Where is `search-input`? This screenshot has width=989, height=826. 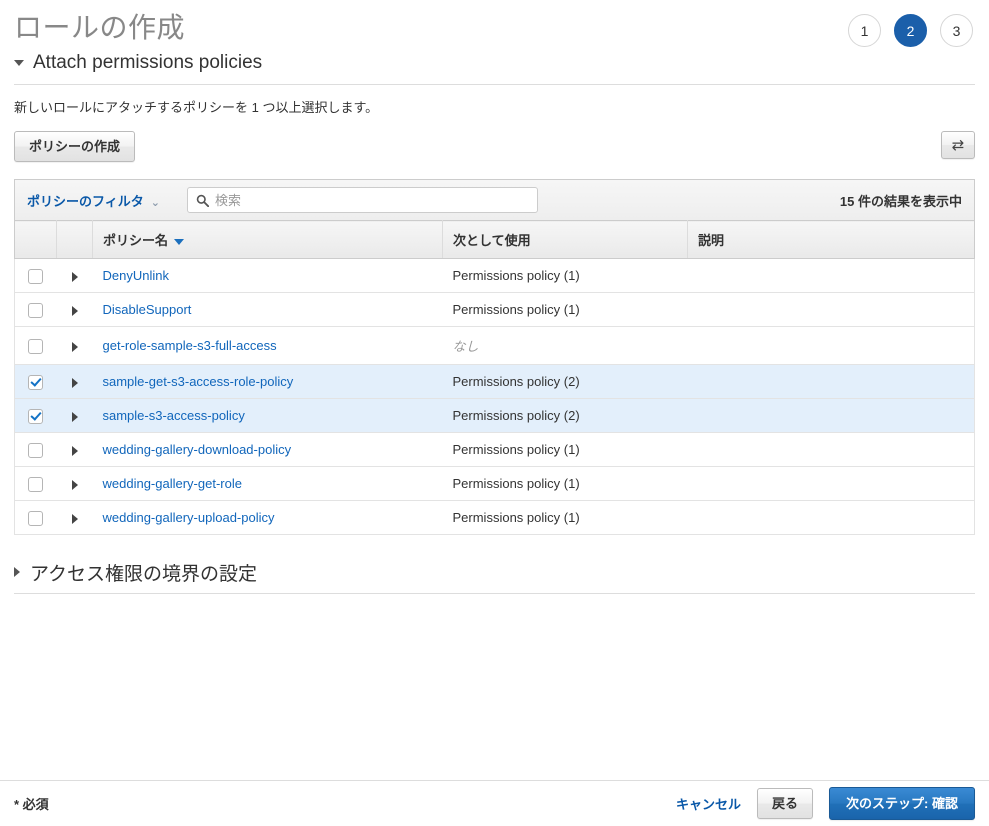
search-input is located at coordinates (371, 200).